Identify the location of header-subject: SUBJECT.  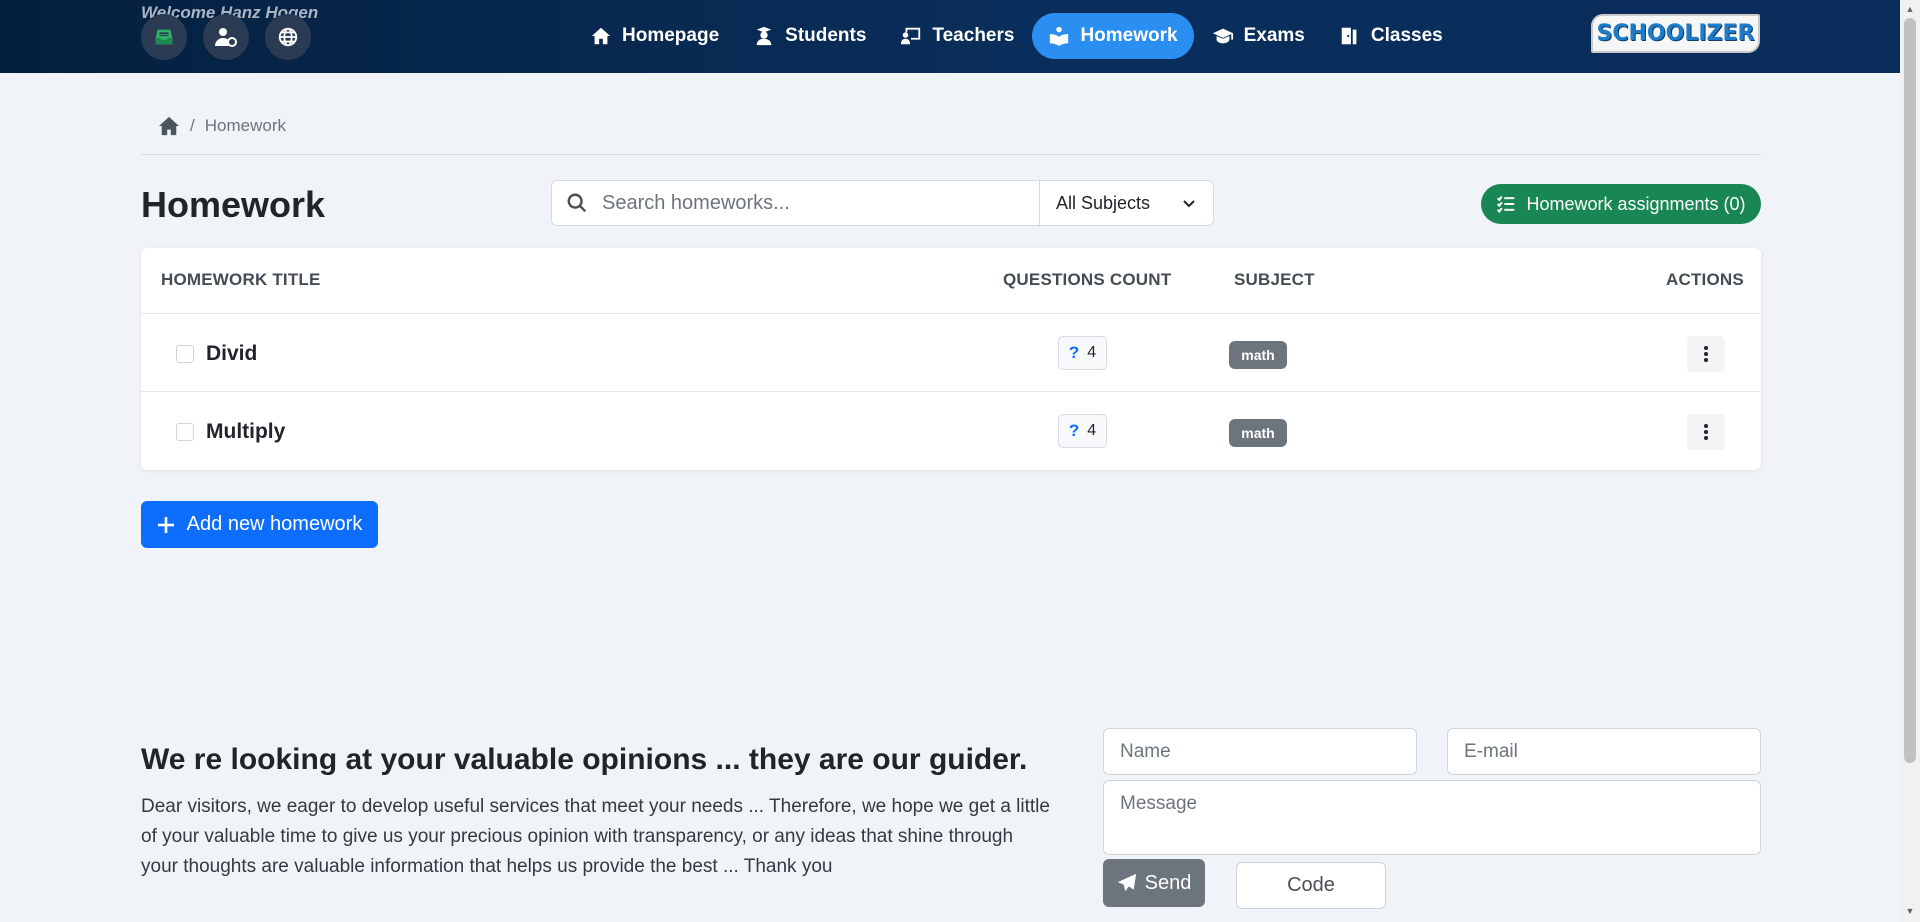
(1274, 279).